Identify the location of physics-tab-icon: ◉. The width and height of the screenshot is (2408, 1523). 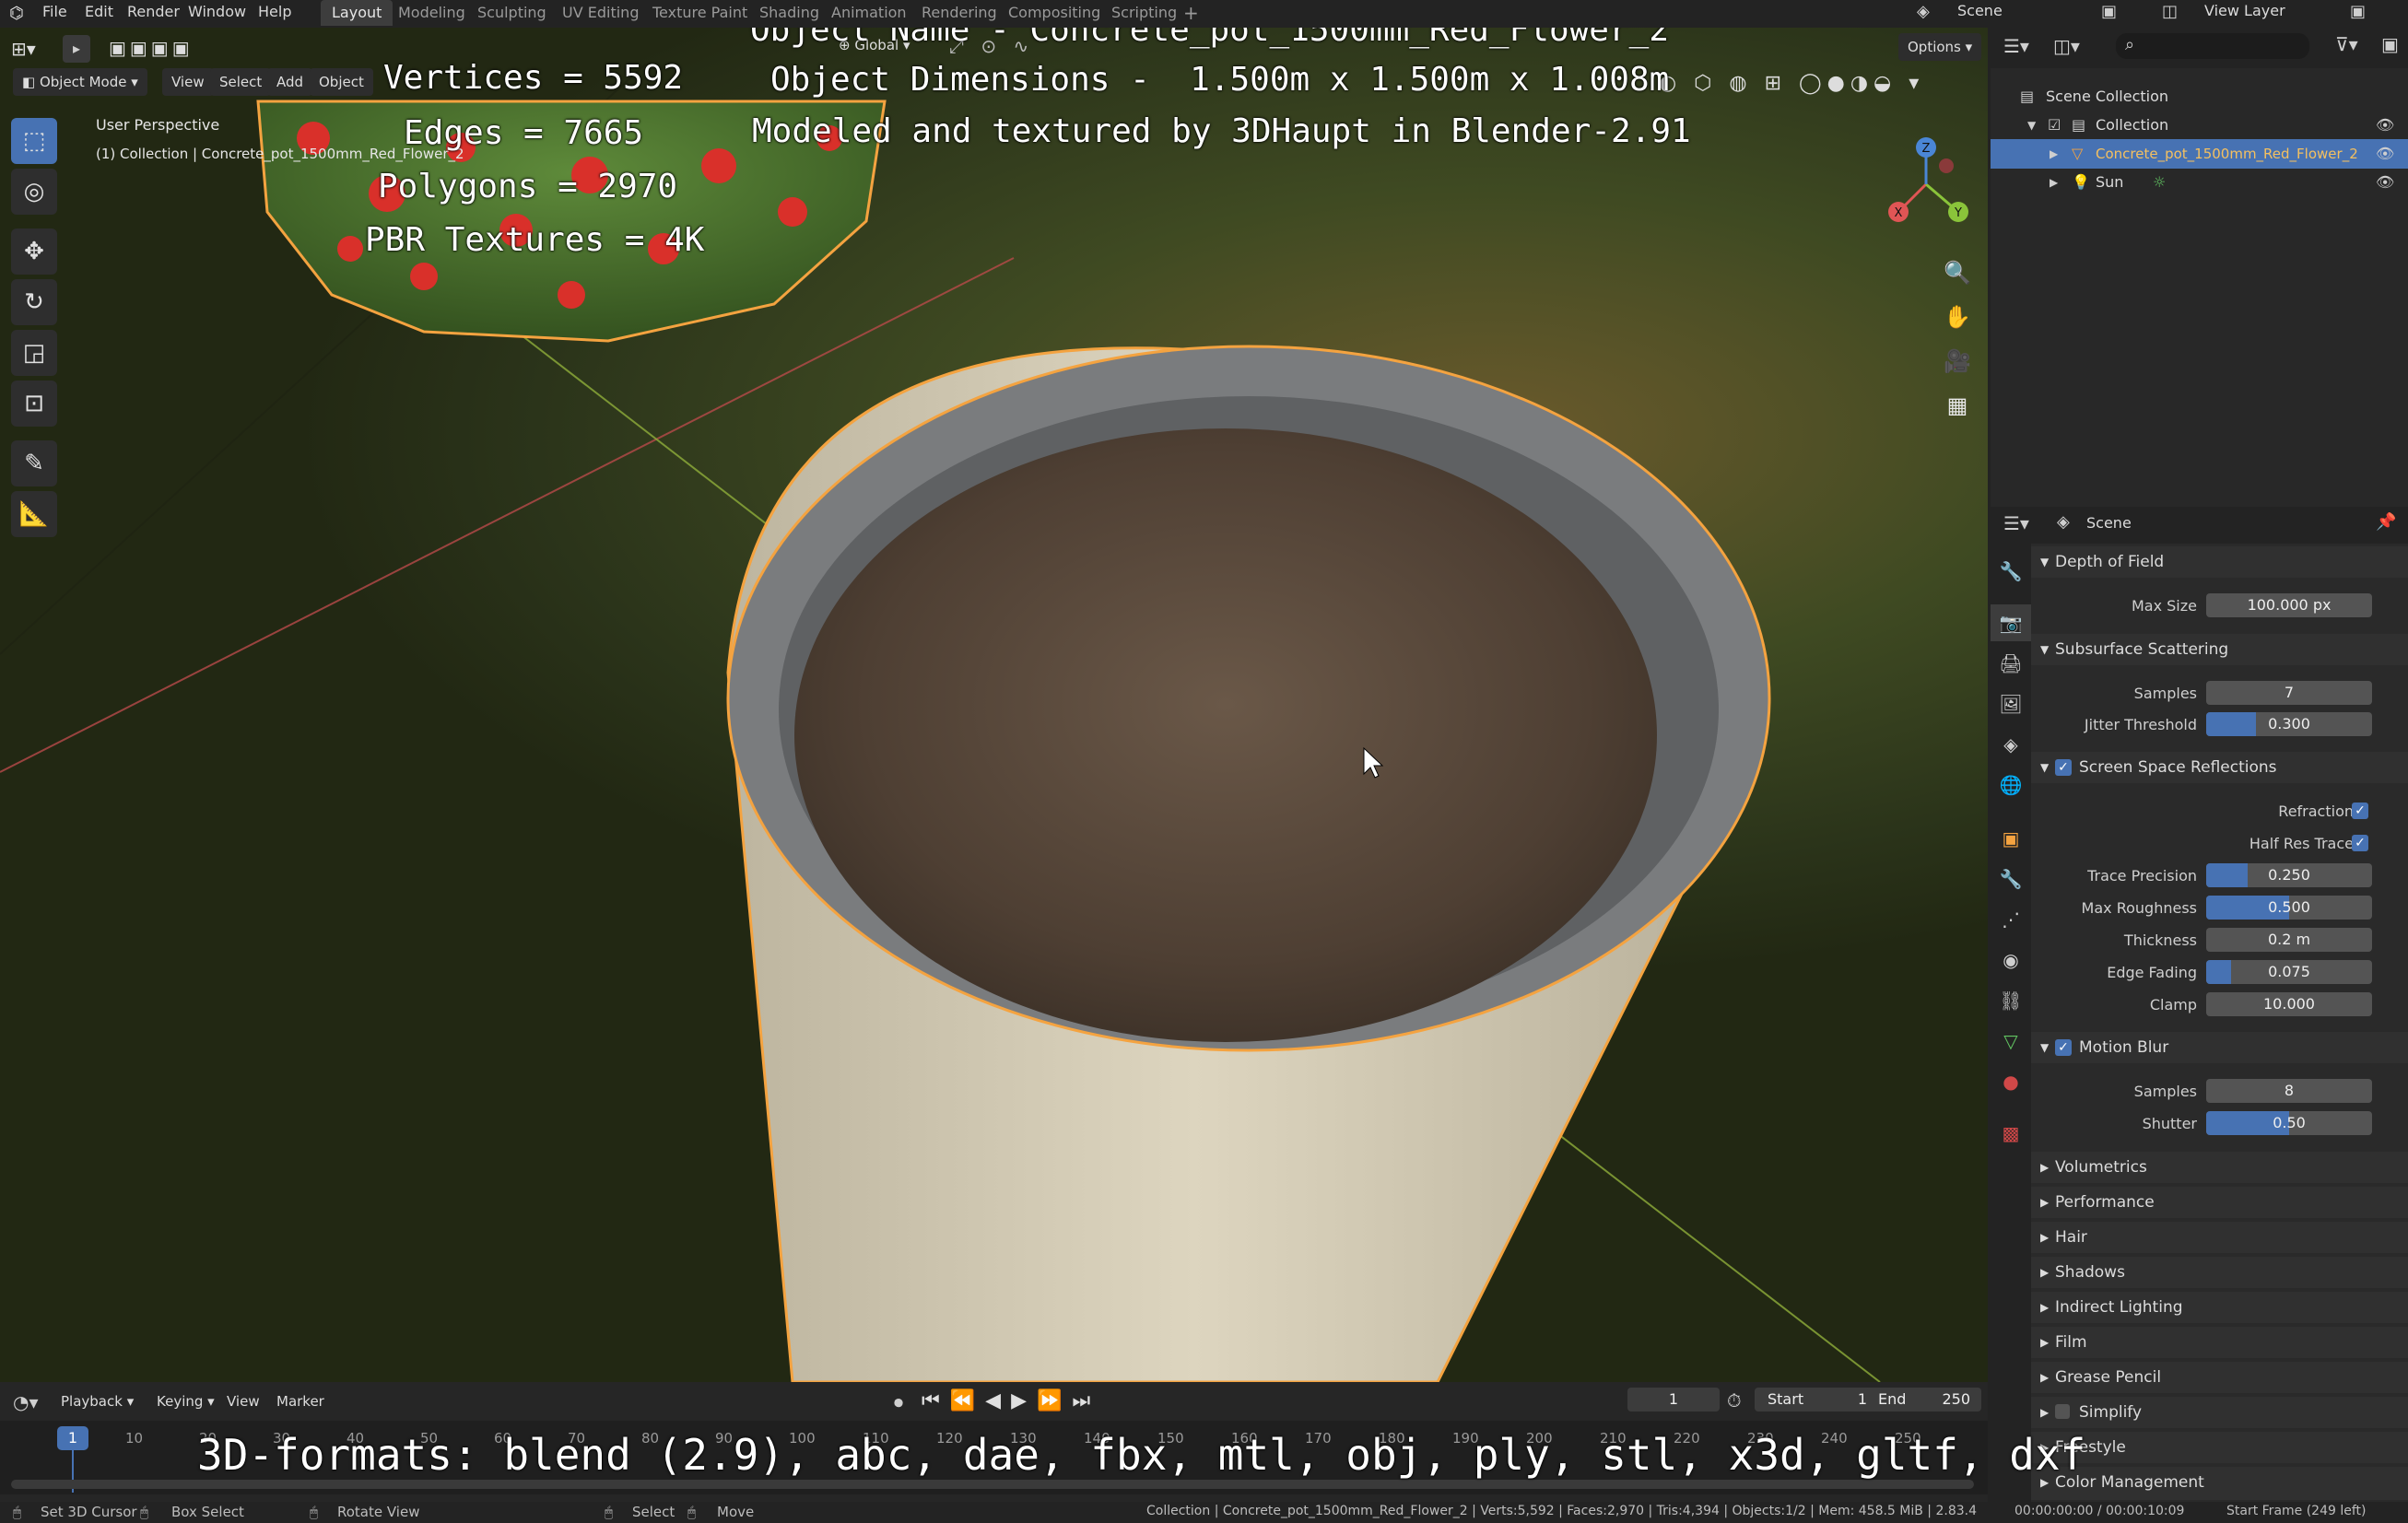
(2011, 960).